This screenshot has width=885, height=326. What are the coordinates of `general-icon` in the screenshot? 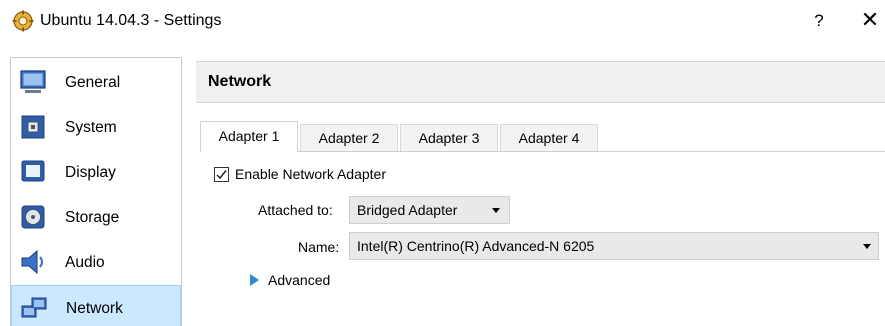 It's located at (33, 81).